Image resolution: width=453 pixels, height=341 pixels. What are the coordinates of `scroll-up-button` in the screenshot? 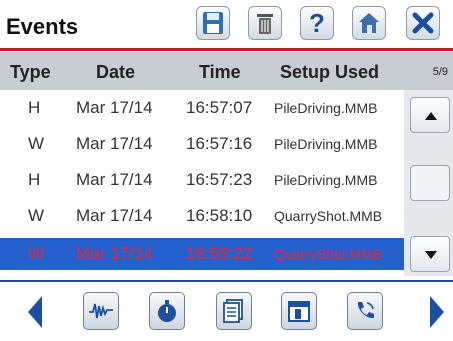 It's located at (430, 115).